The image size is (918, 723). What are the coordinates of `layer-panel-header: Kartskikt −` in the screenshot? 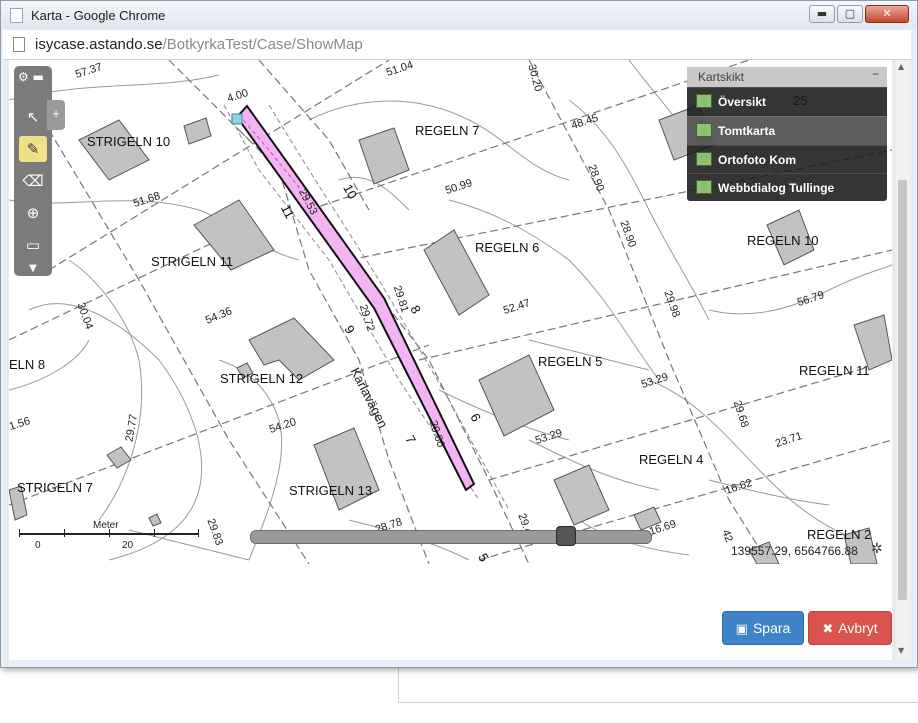 It's located at (787, 77).